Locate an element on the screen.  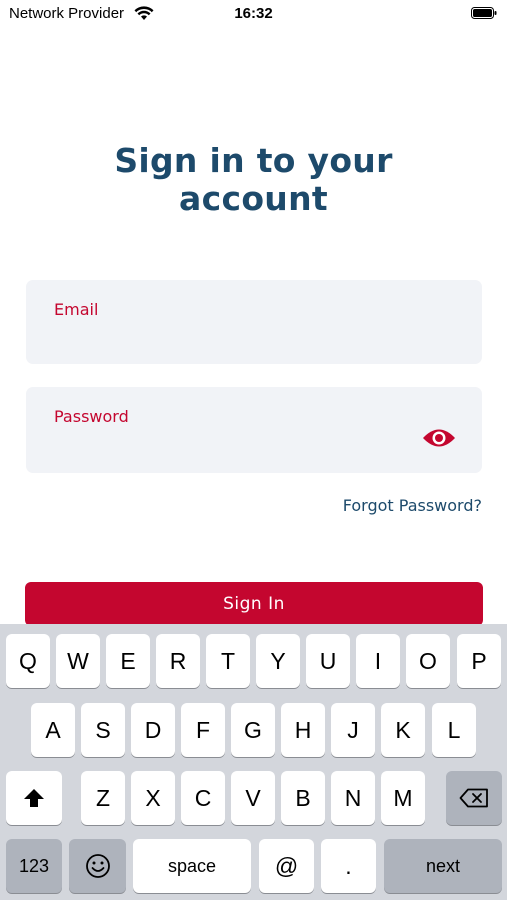
email-field: Email is located at coordinates (254, 322).